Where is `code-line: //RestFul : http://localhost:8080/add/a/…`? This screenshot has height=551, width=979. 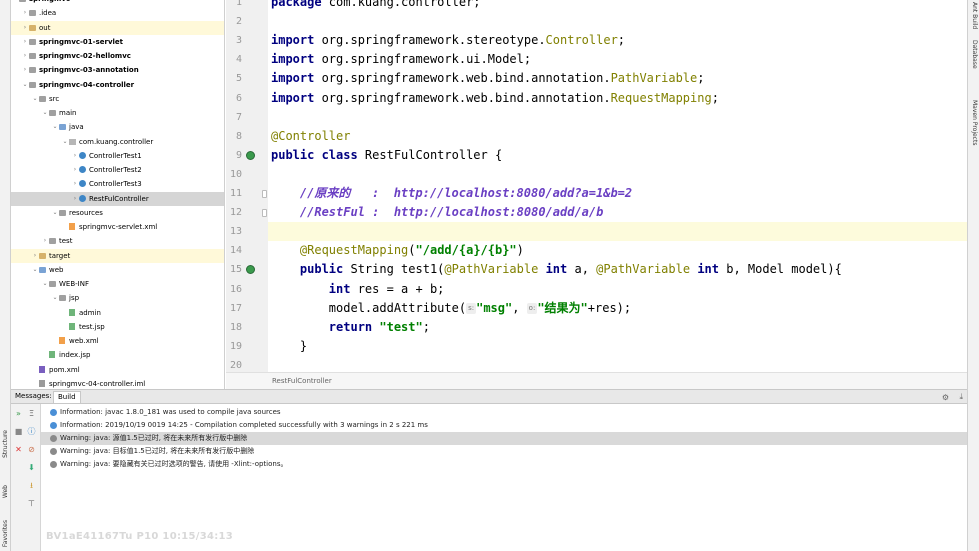
code-line: //RestFul : http://localhost:8080/add/a/… is located at coordinates (437, 212).